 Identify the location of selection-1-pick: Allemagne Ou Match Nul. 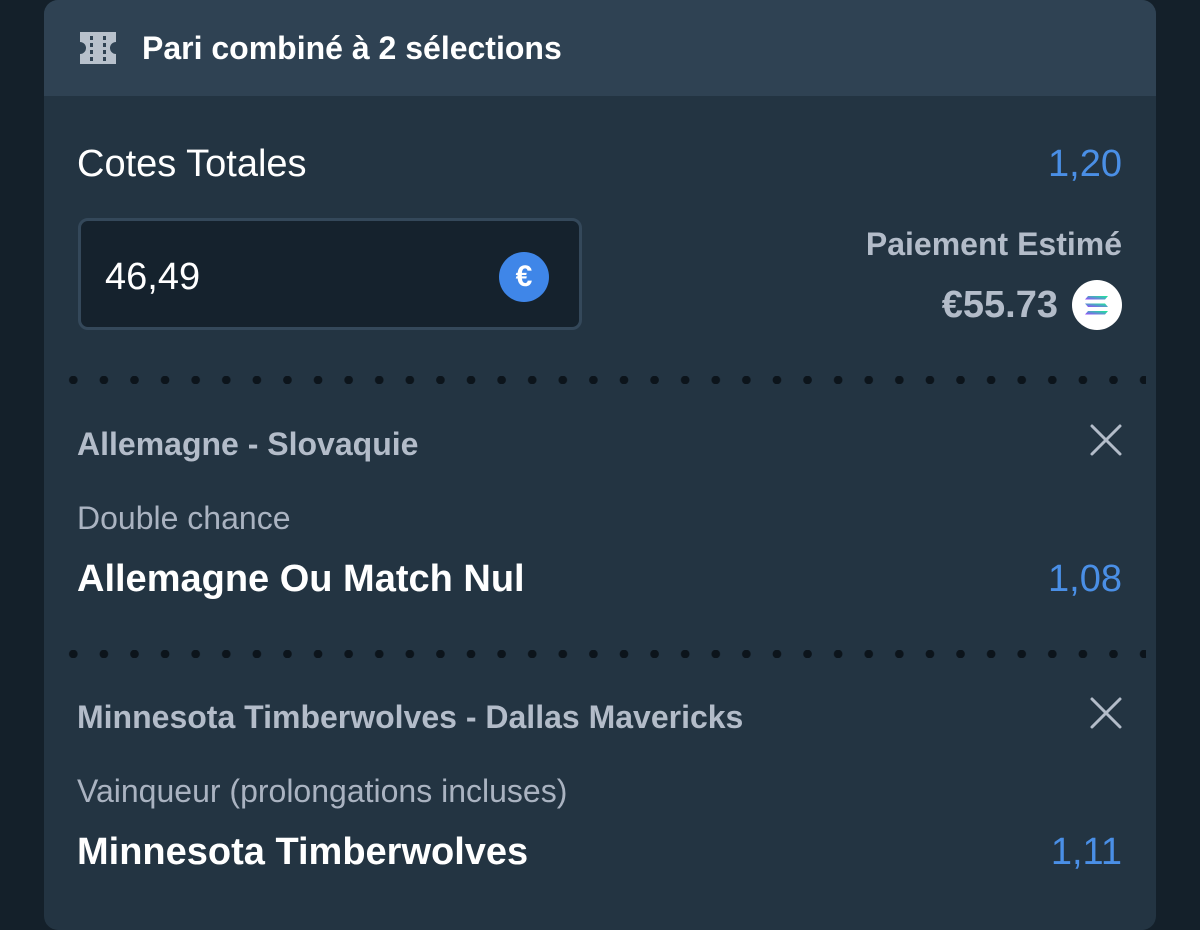
(301, 579).